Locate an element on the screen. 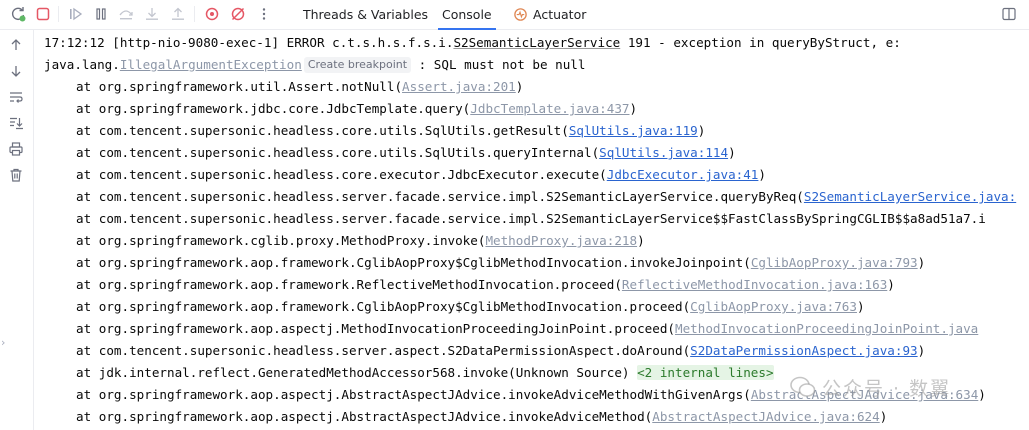  print-icon is located at coordinates (16, 149).